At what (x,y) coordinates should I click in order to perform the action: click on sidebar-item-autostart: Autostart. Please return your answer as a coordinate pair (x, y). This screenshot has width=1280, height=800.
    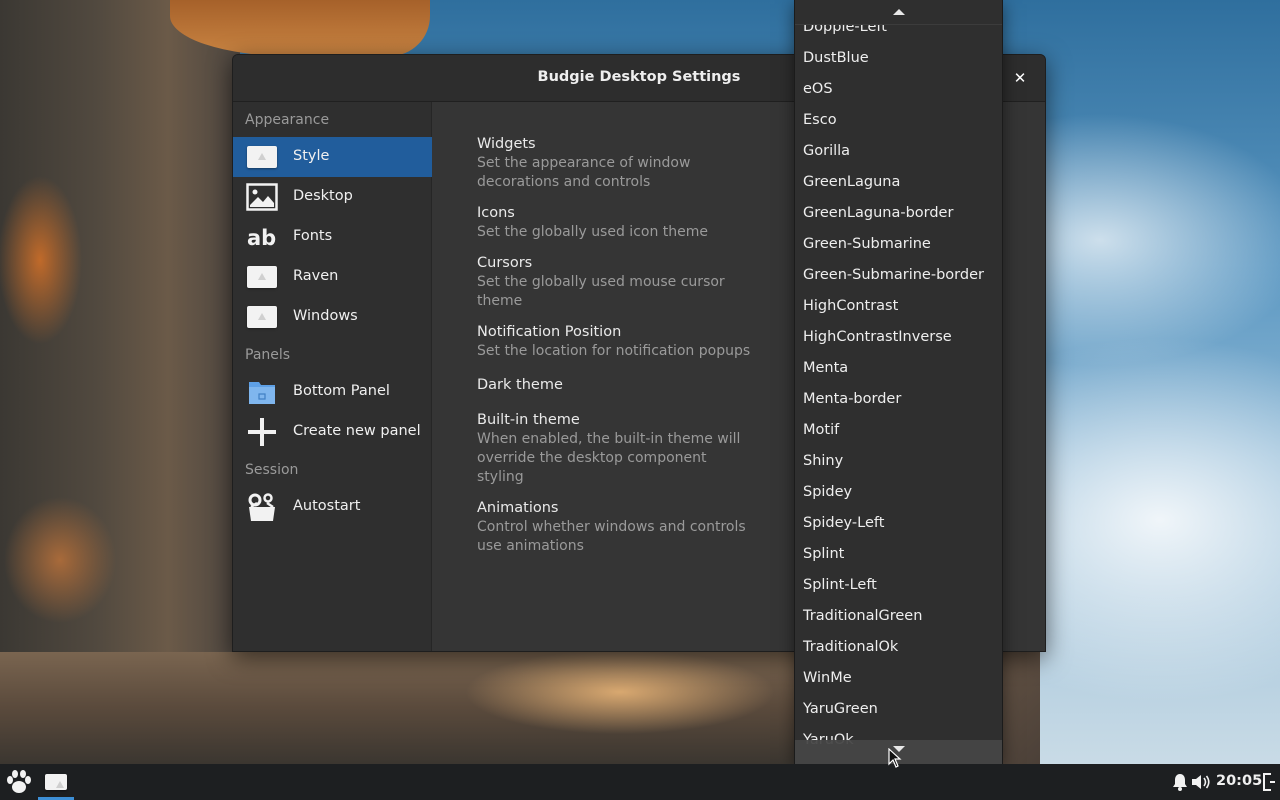
    Looking at the image, I should click on (332, 507).